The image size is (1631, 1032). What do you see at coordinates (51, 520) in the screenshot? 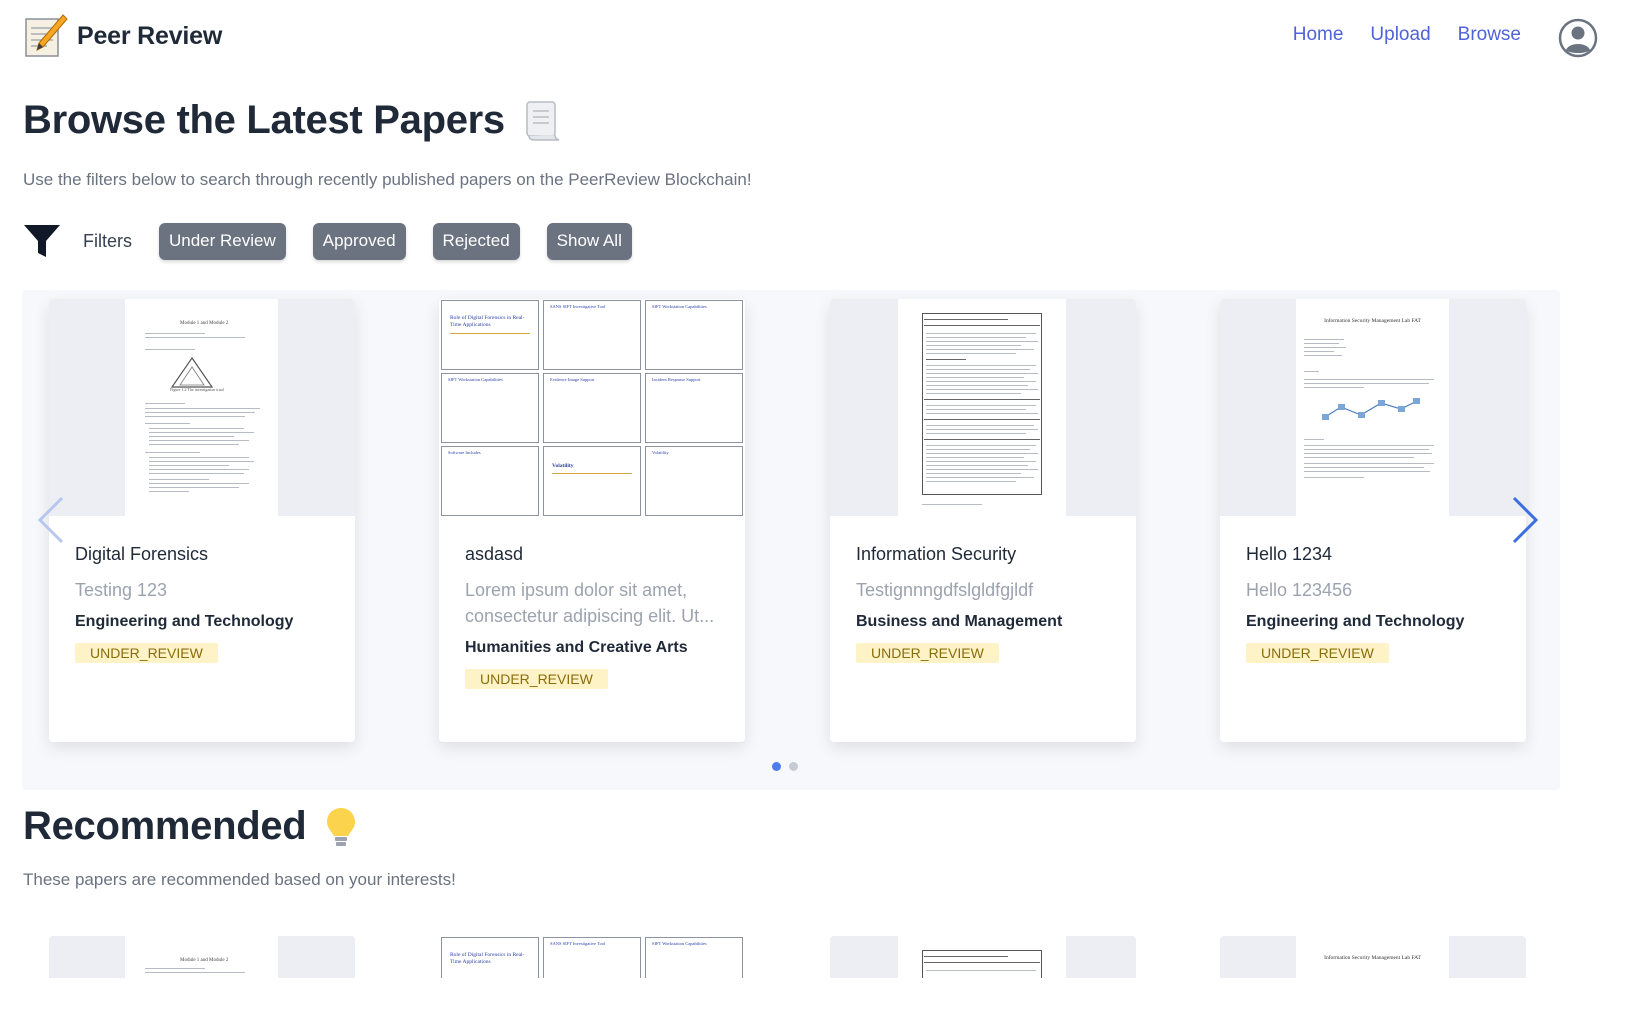
I see `chevron-left-icon` at bounding box center [51, 520].